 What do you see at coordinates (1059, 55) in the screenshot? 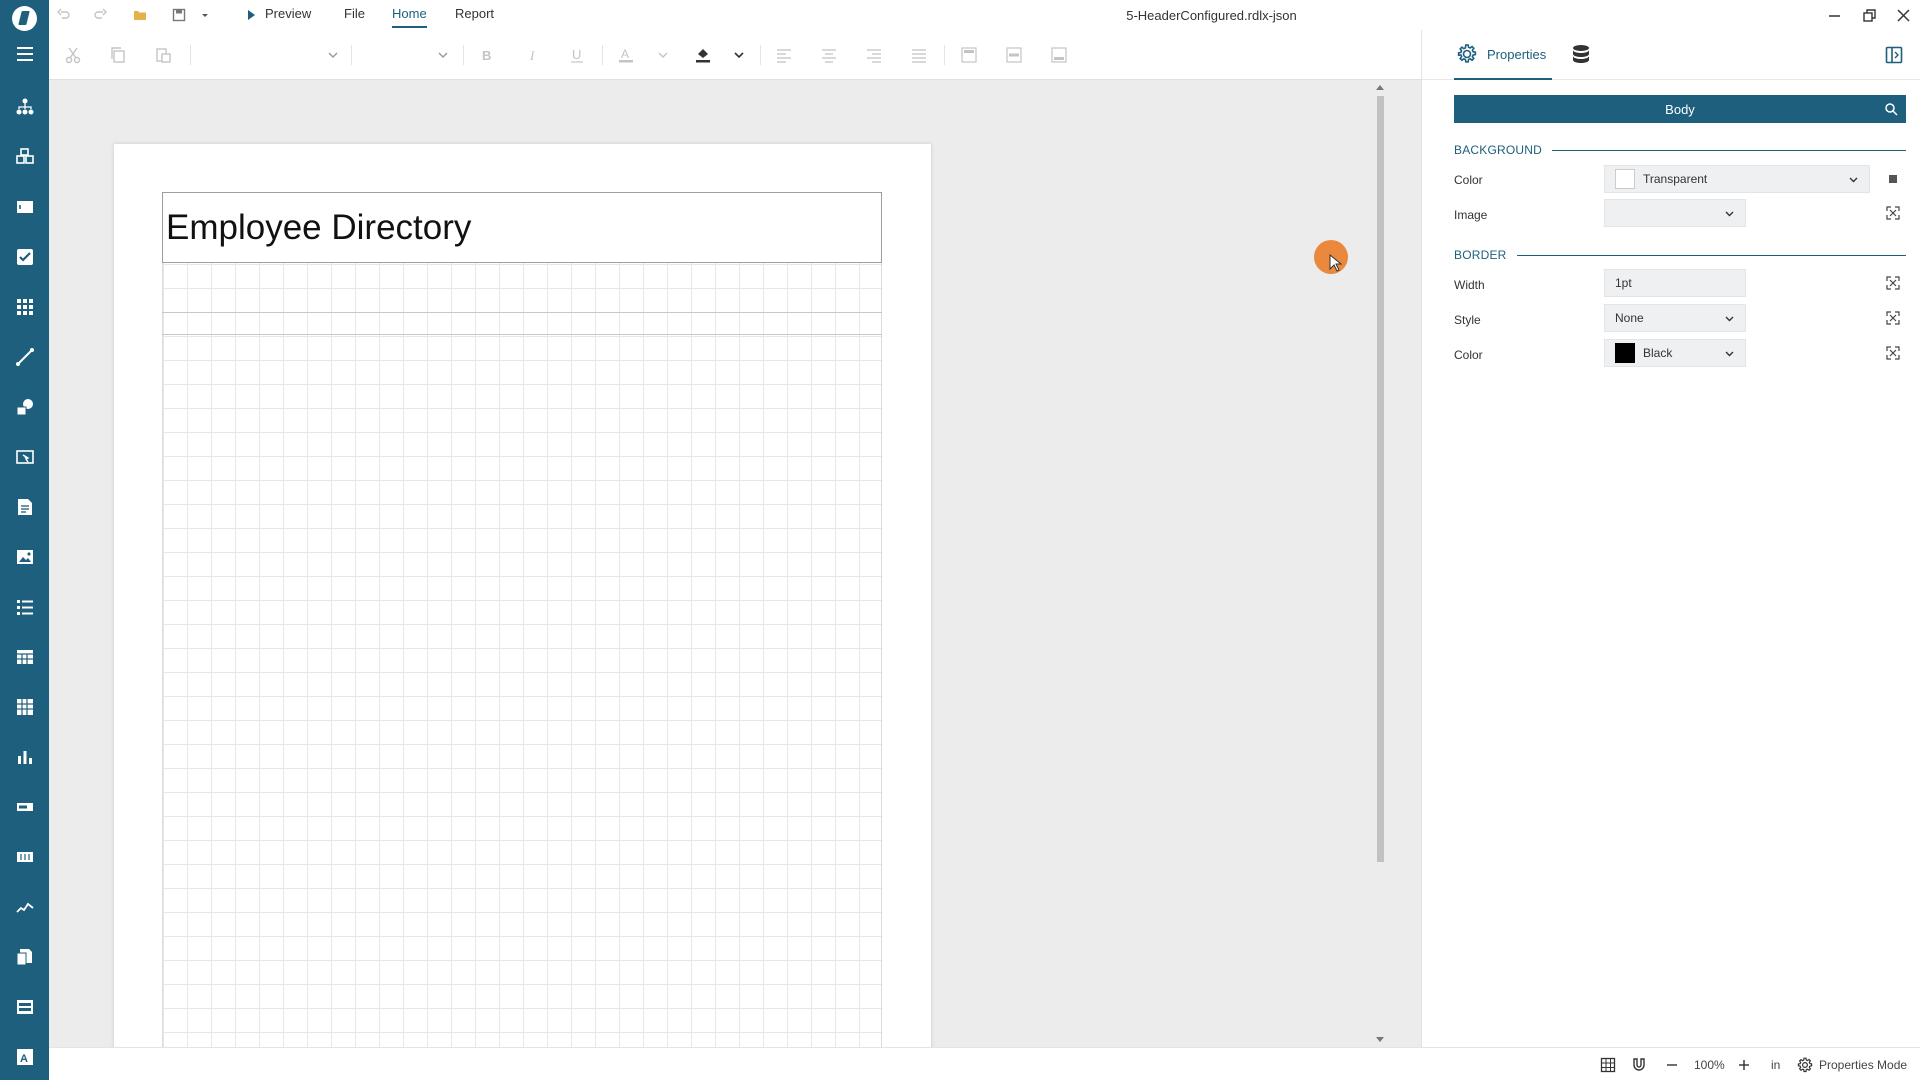
I see `vertical-align-bottom-icon` at bounding box center [1059, 55].